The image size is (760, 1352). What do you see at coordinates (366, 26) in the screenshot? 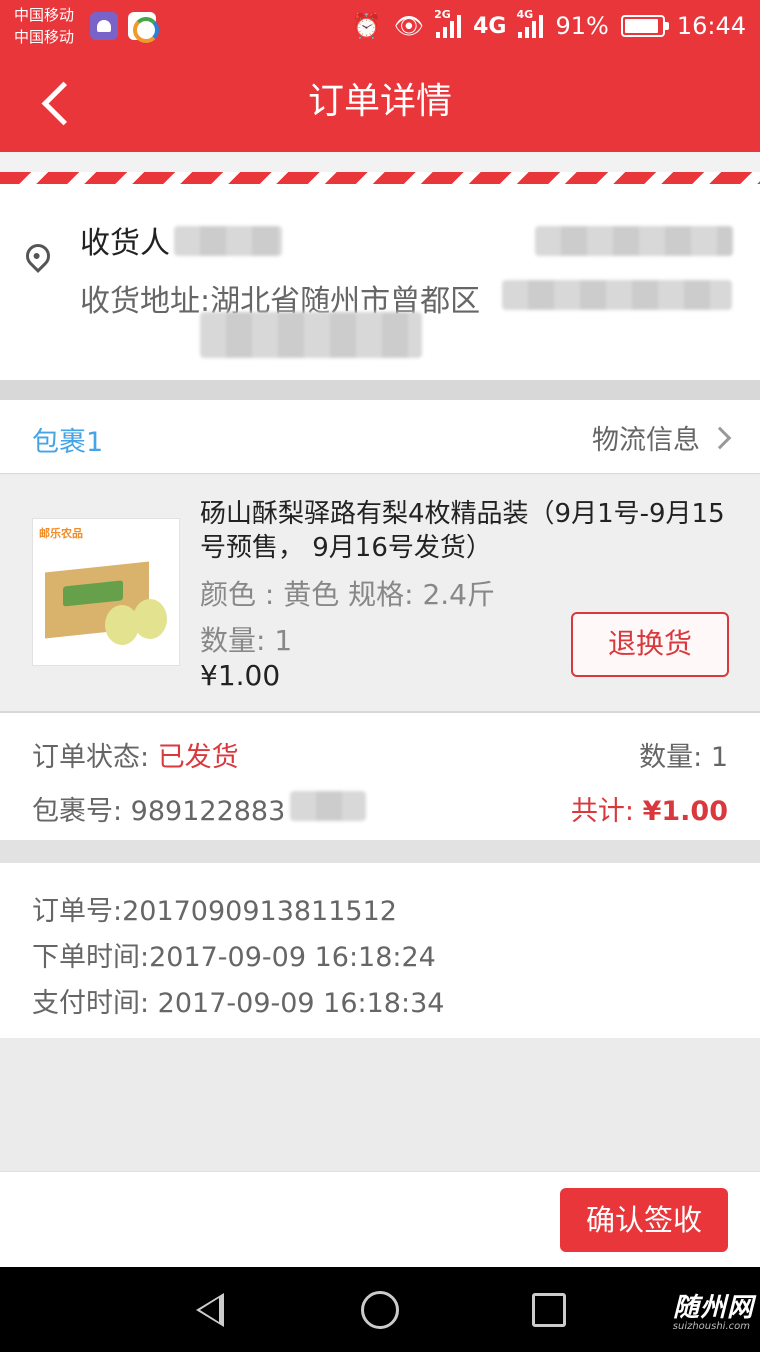
I see `alarm-icon: ⏰` at bounding box center [366, 26].